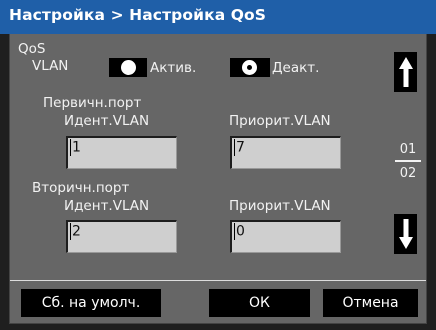 The width and height of the screenshot is (436, 330). I want to click on page-divider, so click(408, 161).